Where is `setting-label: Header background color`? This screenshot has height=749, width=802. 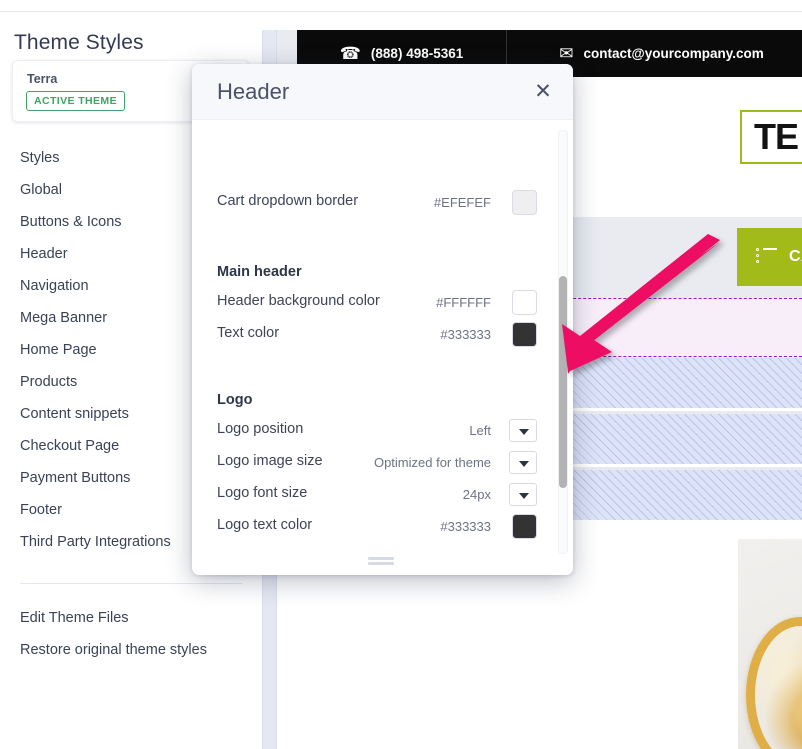 setting-label: Header background color is located at coordinates (298, 301).